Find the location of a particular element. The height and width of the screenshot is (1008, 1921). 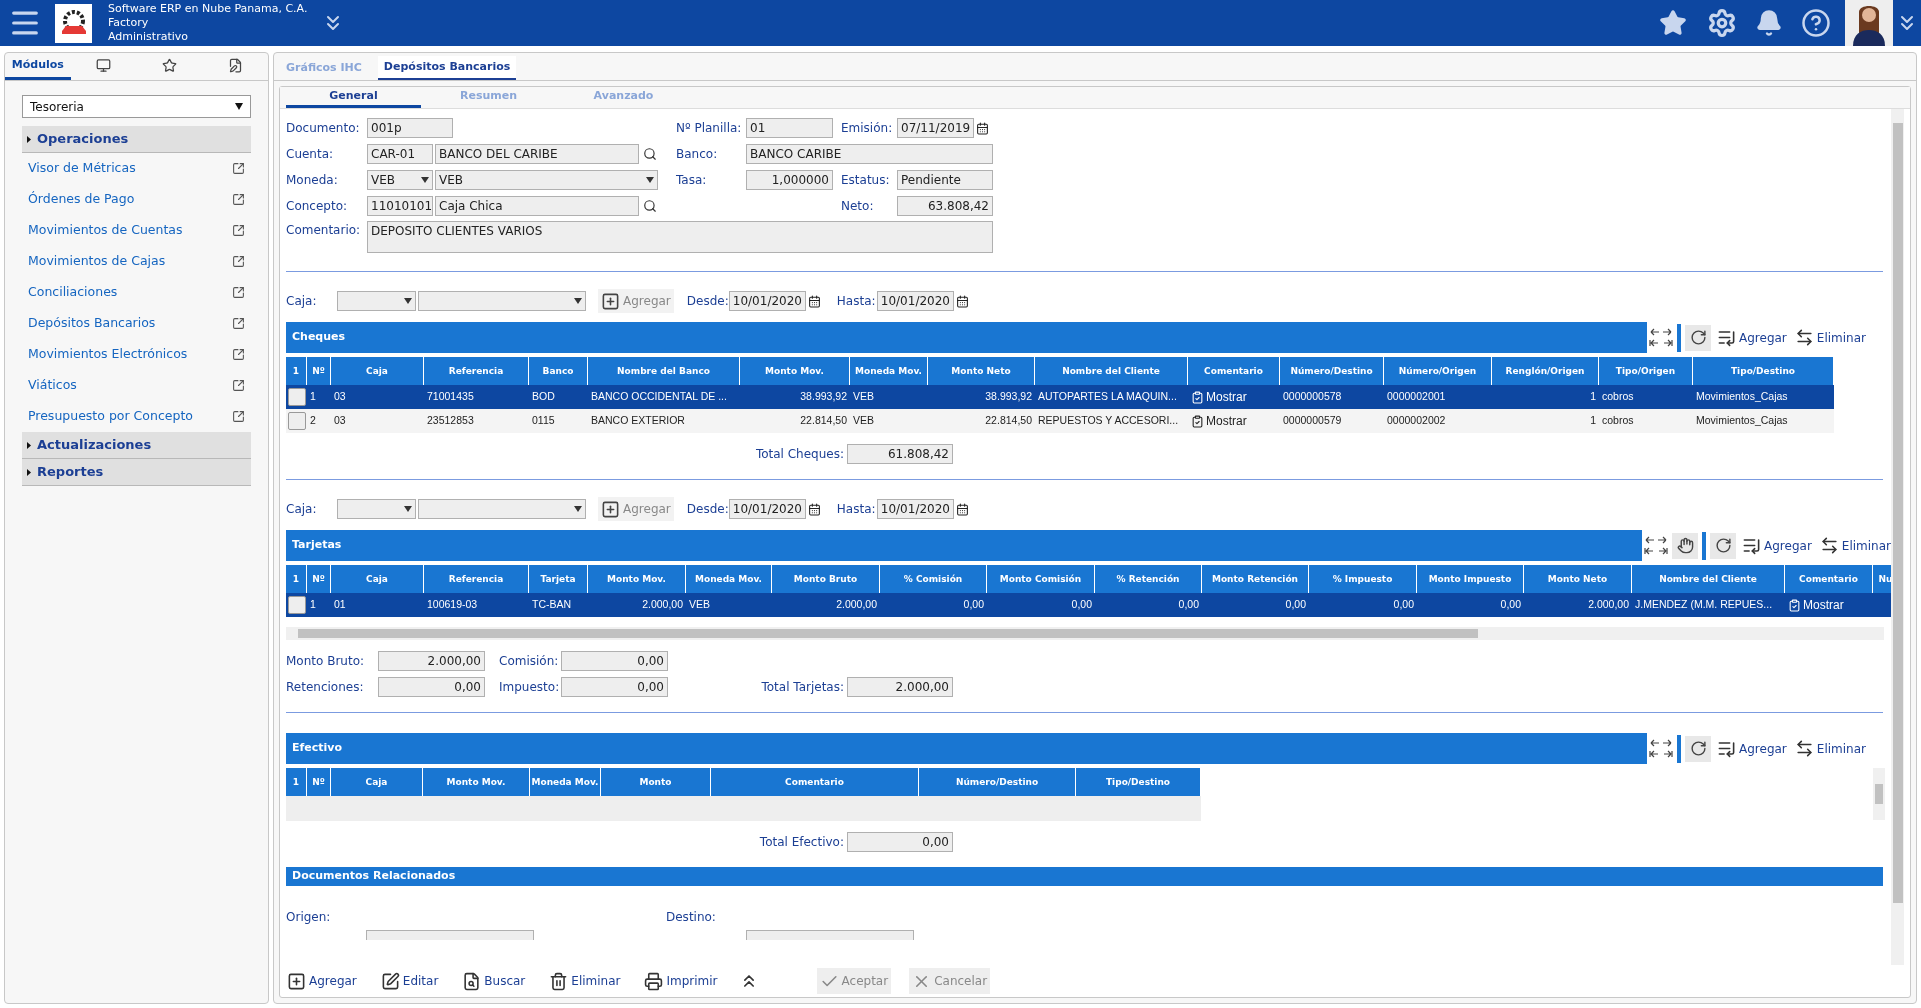

menu-link: Viáticos is located at coordinates (52, 385).